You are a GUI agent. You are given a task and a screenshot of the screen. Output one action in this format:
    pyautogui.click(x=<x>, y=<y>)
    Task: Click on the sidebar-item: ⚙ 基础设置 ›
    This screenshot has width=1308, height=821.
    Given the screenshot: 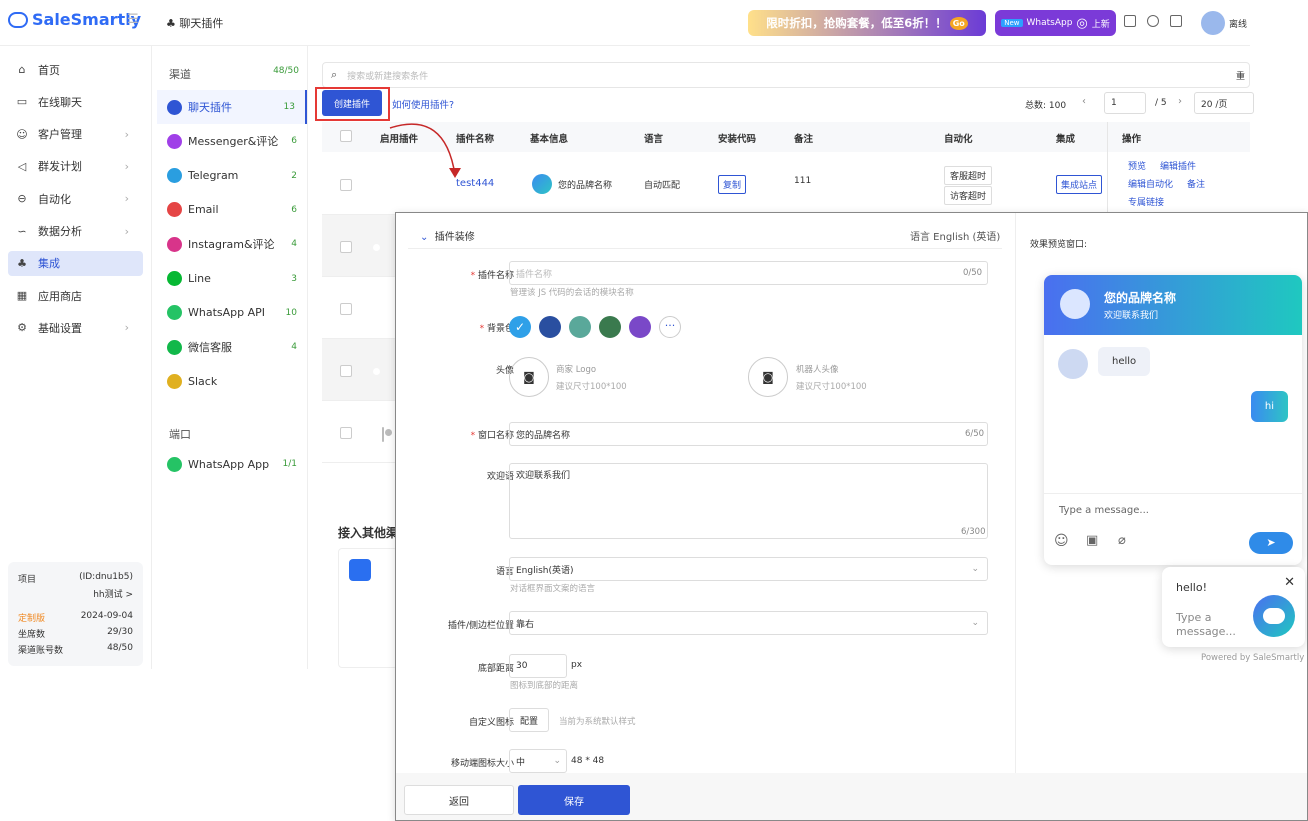 What is the action you would take?
    pyautogui.click(x=75, y=327)
    